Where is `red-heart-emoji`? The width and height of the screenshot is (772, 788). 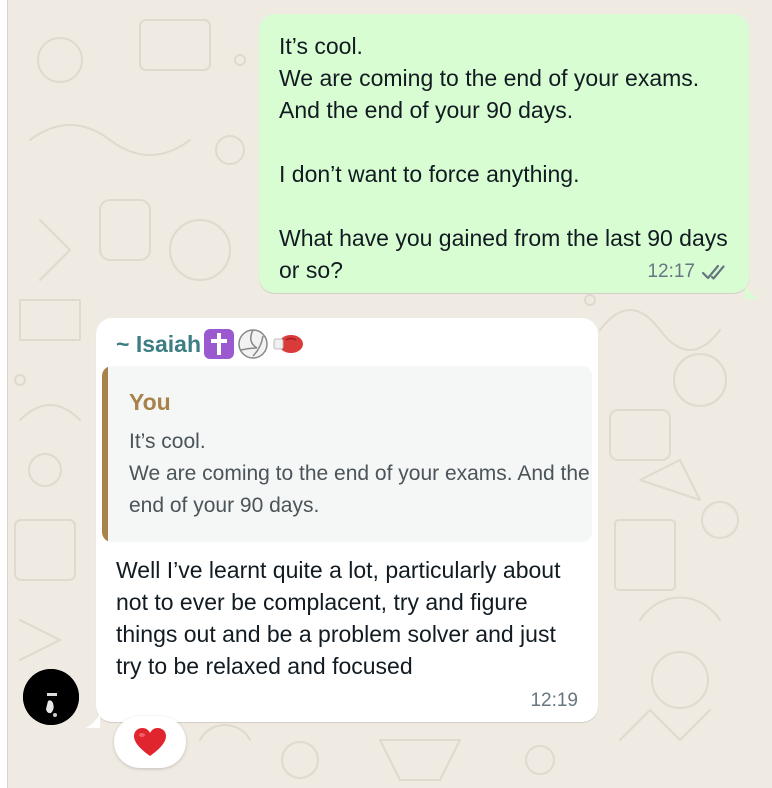
red-heart-emoji is located at coordinates (150, 742).